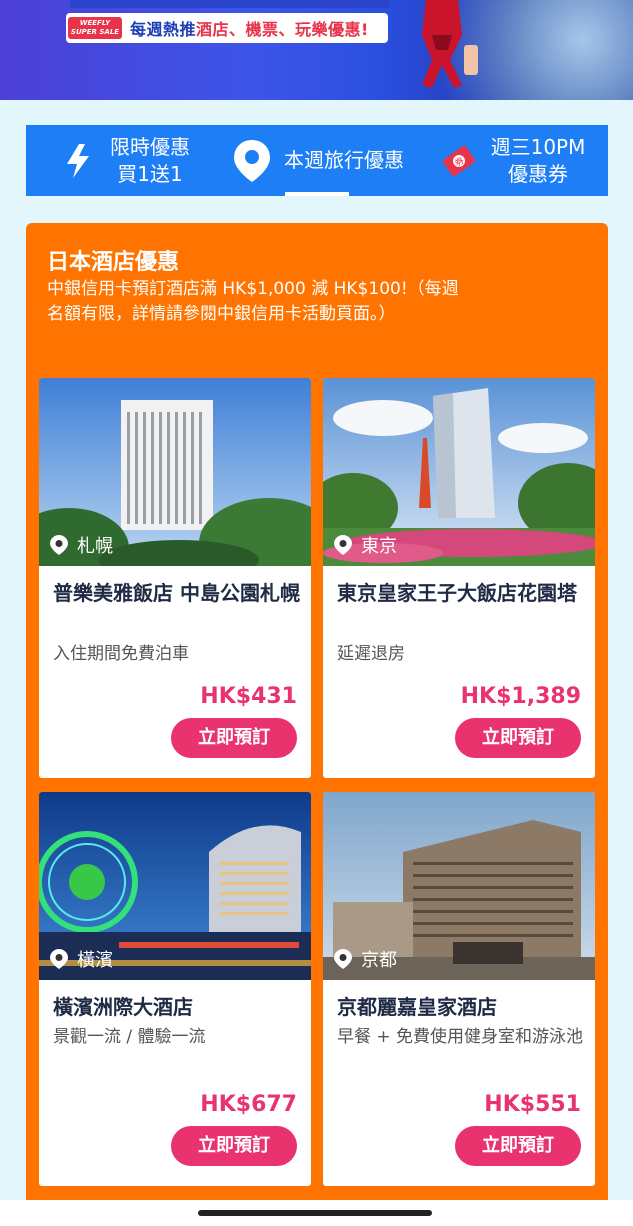 Image resolution: width=633 pixels, height=1226 pixels. Describe the element at coordinates (123, 1007) in the screenshot. I see `hotel-name: 橫濱洲際大酒店` at that location.